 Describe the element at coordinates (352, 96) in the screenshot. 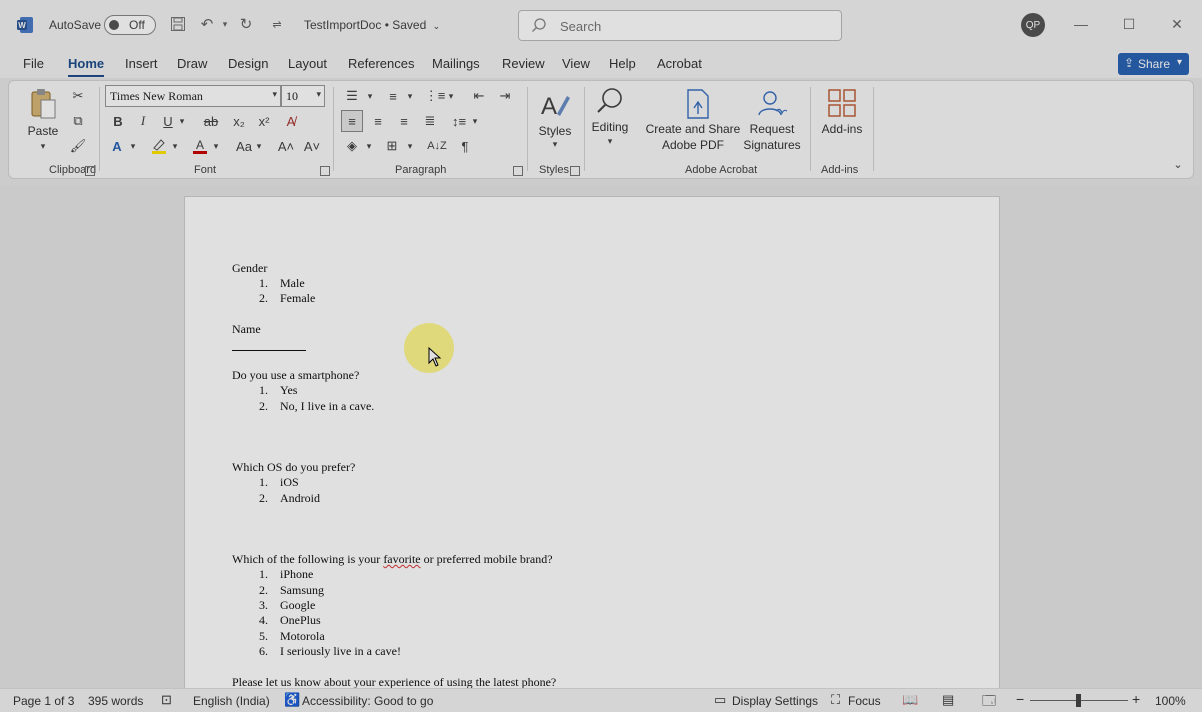

I see `bullets-icon: ☰` at that location.